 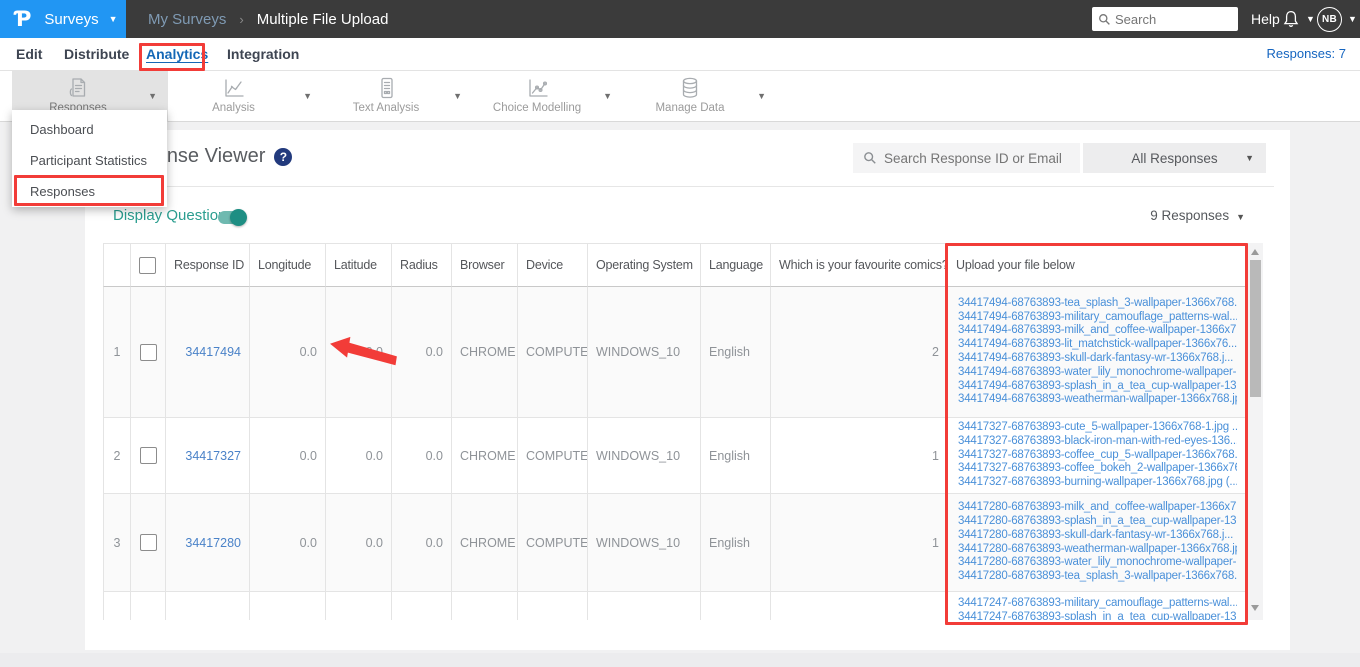 What do you see at coordinates (485, 265) in the screenshot?
I see `column-header-browser: Browser` at bounding box center [485, 265].